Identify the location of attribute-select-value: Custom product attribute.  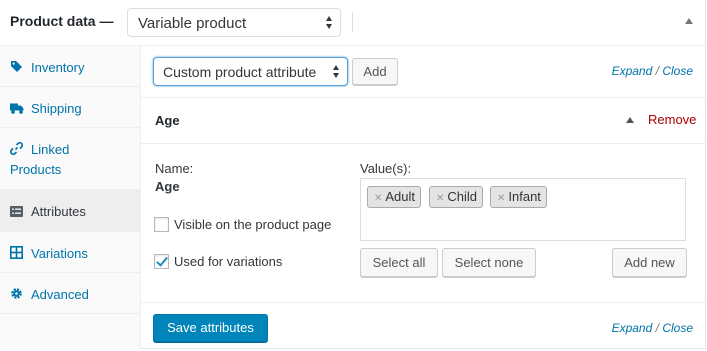
(240, 72).